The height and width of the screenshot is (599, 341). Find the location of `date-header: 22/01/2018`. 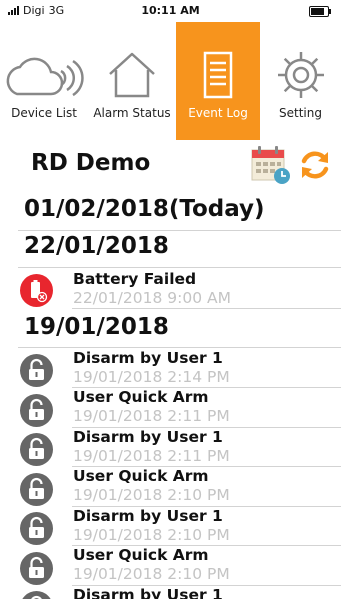

date-header: 22/01/2018 is located at coordinates (96, 246).